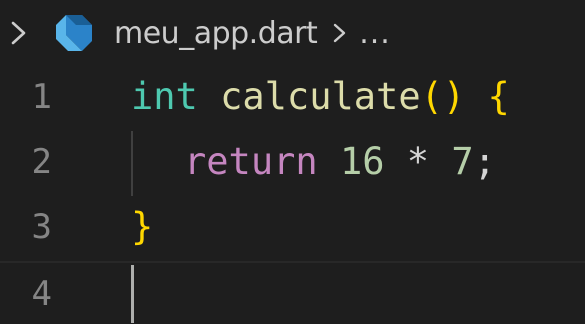 The image size is (585, 324). What do you see at coordinates (484, 161) in the screenshot?
I see `semicolon: ;` at bounding box center [484, 161].